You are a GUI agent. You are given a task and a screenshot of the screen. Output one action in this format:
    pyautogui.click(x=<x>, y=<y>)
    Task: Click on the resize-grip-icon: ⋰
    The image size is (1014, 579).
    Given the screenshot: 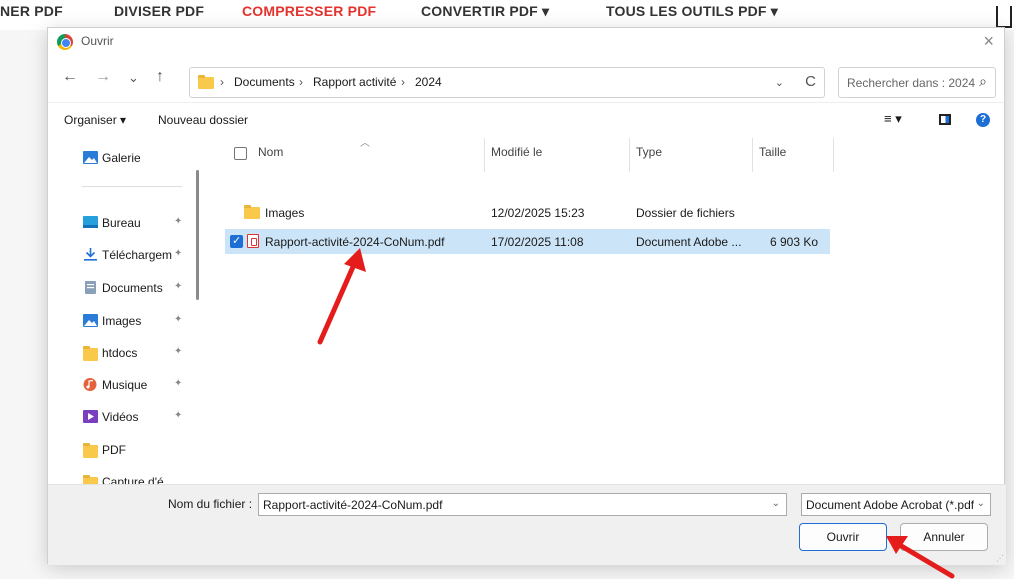 What is the action you would take?
    pyautogui.click(x=1000, y=558)
    